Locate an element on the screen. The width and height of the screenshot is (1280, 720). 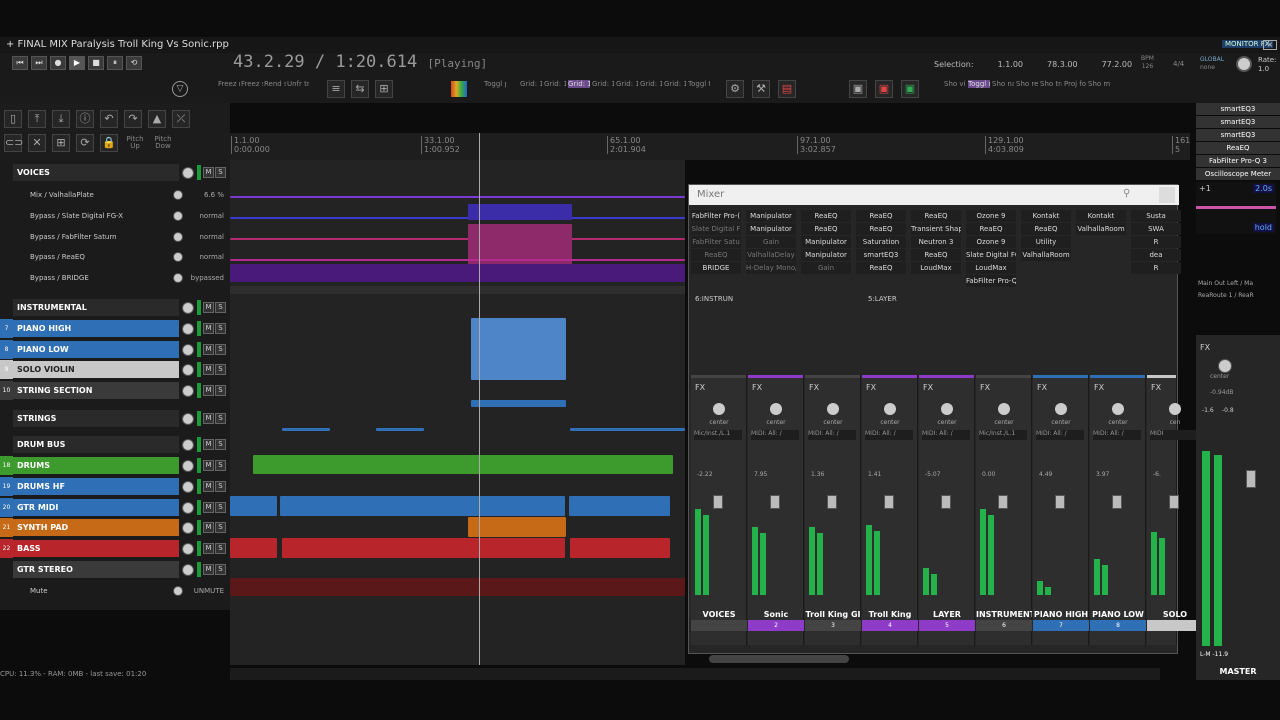
track-header: 7 PIANO HIGH M S is located at coordinates (113, 328).